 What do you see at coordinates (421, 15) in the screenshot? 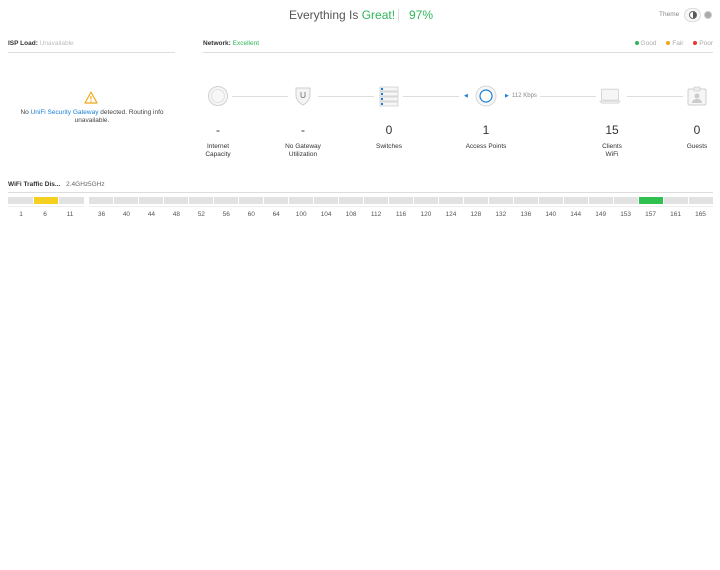
I see `health-score: 97%` at bounding box center [421, 15].